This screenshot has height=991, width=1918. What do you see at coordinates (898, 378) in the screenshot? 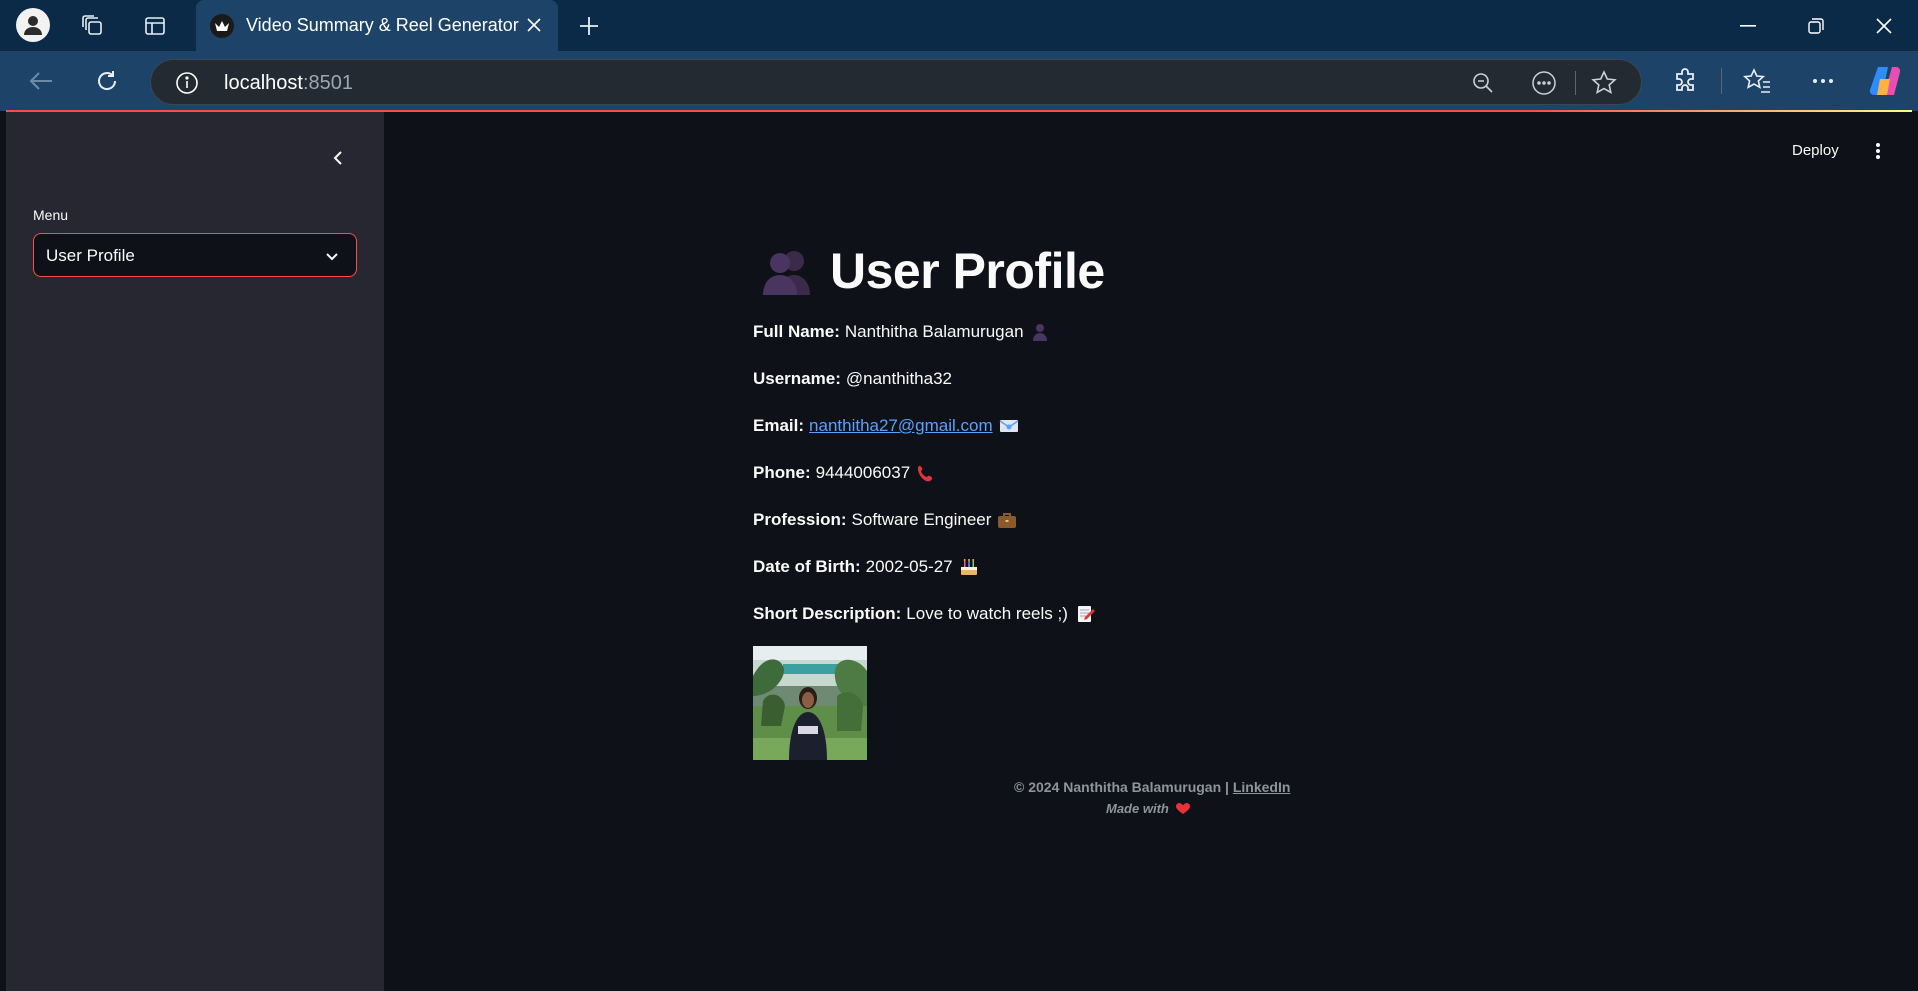
I see `field-value: @nanthitha32` at bounding box center [898, 378].